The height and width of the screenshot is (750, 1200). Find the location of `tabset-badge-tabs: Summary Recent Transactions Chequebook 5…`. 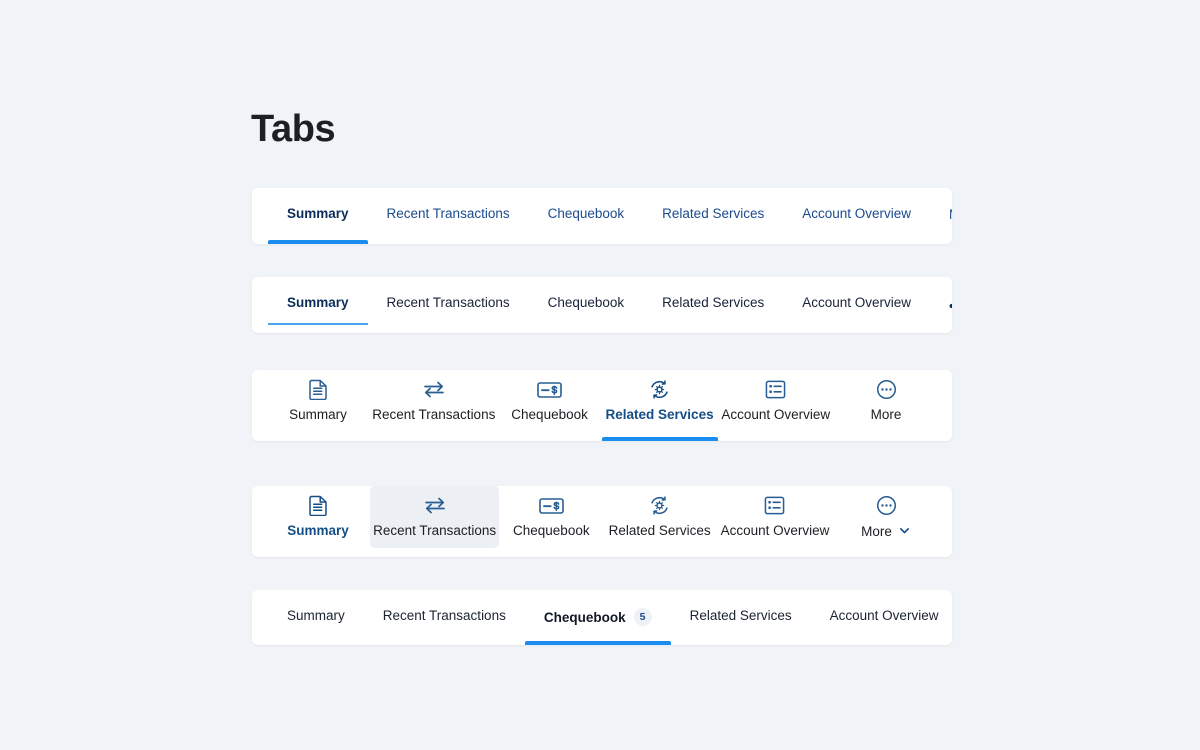

tabset-badge-tabs: Summary Recent Transactions Chequebook 5… is located at coordinates (602, 617).